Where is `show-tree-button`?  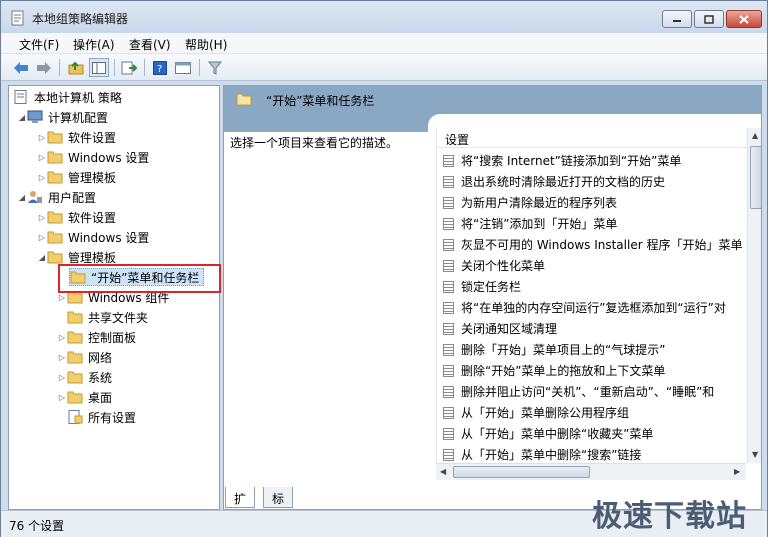
show-tree-button is located at coordinates (99, 67).